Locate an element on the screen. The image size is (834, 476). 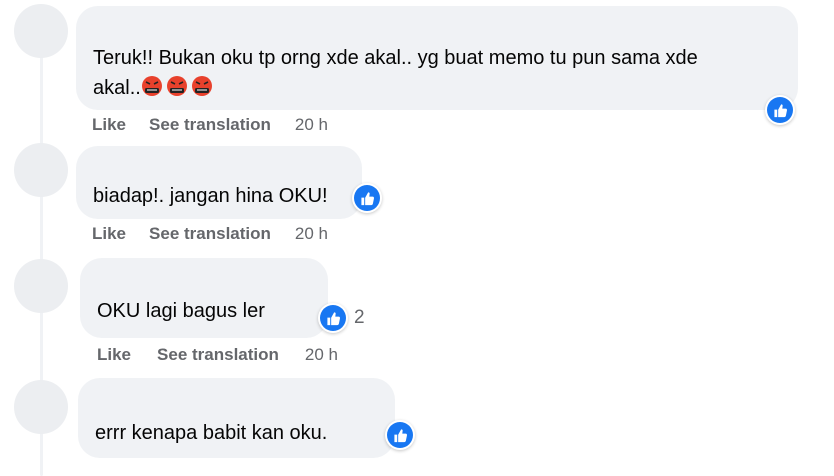
reaction-count: 2 is located at coordinates (359, 317).